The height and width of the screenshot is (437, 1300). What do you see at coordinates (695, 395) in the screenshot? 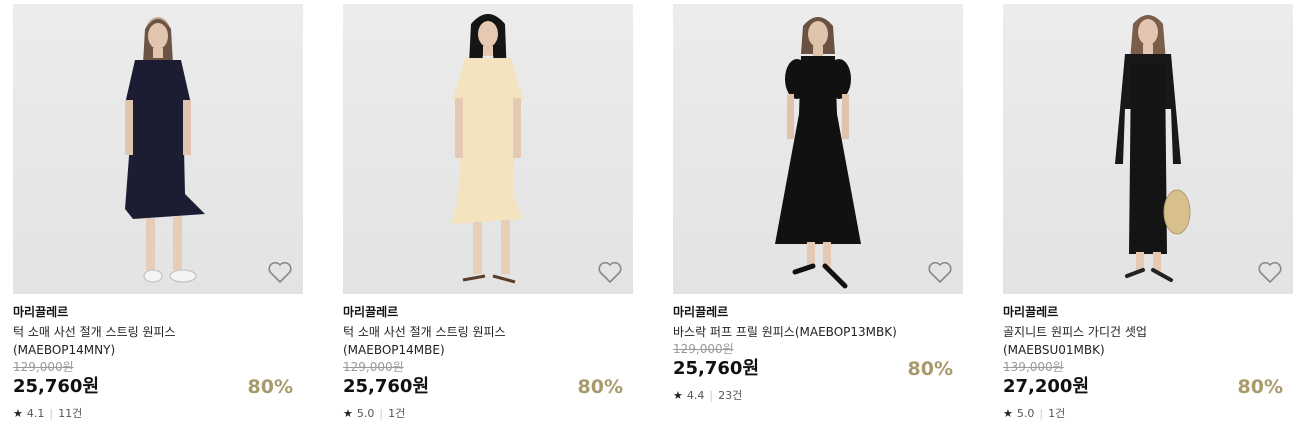
I see `rating-score: 4.4` at bounding box center [695, 395].